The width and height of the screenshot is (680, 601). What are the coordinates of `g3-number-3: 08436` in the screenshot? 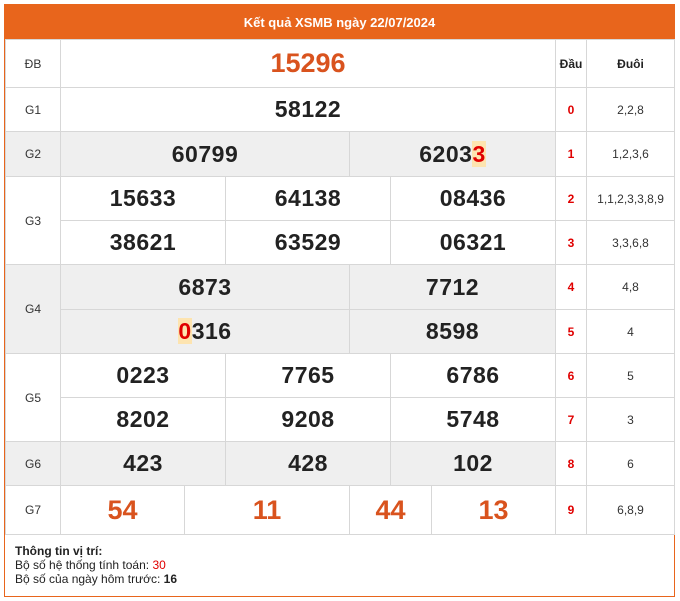 It's located at (473, 198).